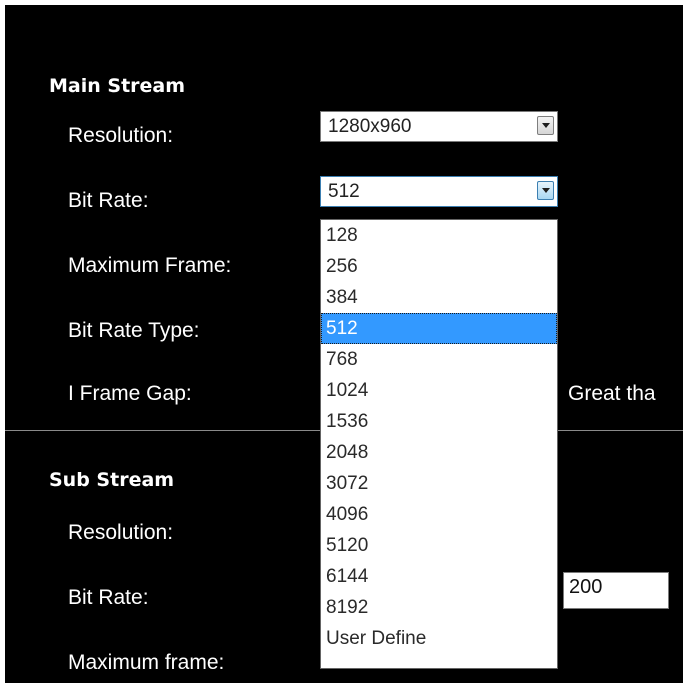  What do you see at coordinates (121, 532) in the screenshot?
I see `sub-resolution-label: Resolution:` at bounding box center [121, 532].